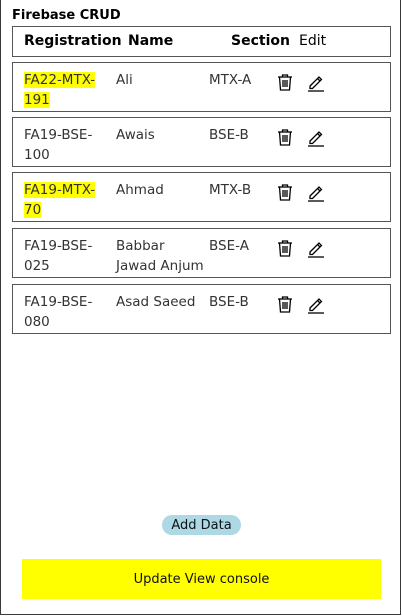  I want to click on table-row: FA19-BSE- 025 Babbar Jawad Anjum BSE-A, so click(201, 253).